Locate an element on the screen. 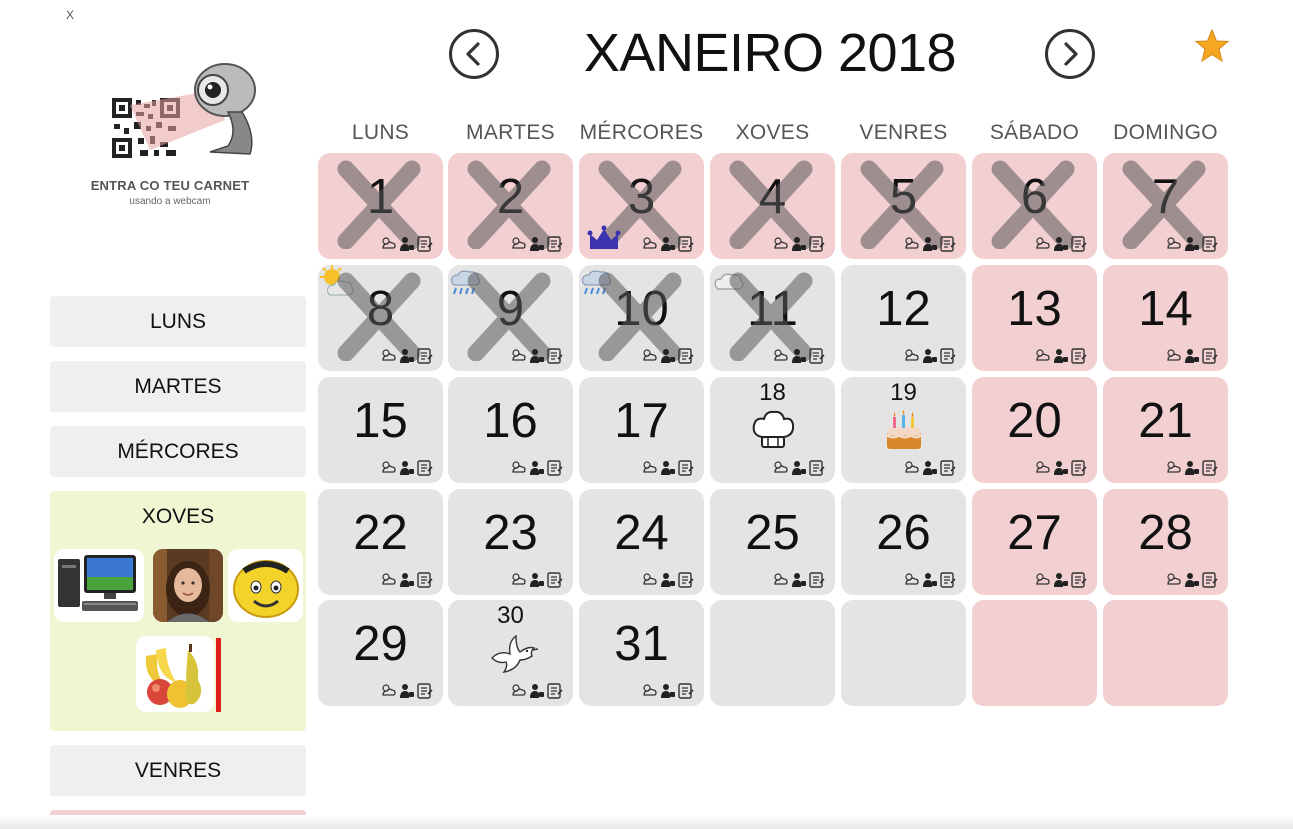  day-cell: 15 is located at coordinates (380, 430).